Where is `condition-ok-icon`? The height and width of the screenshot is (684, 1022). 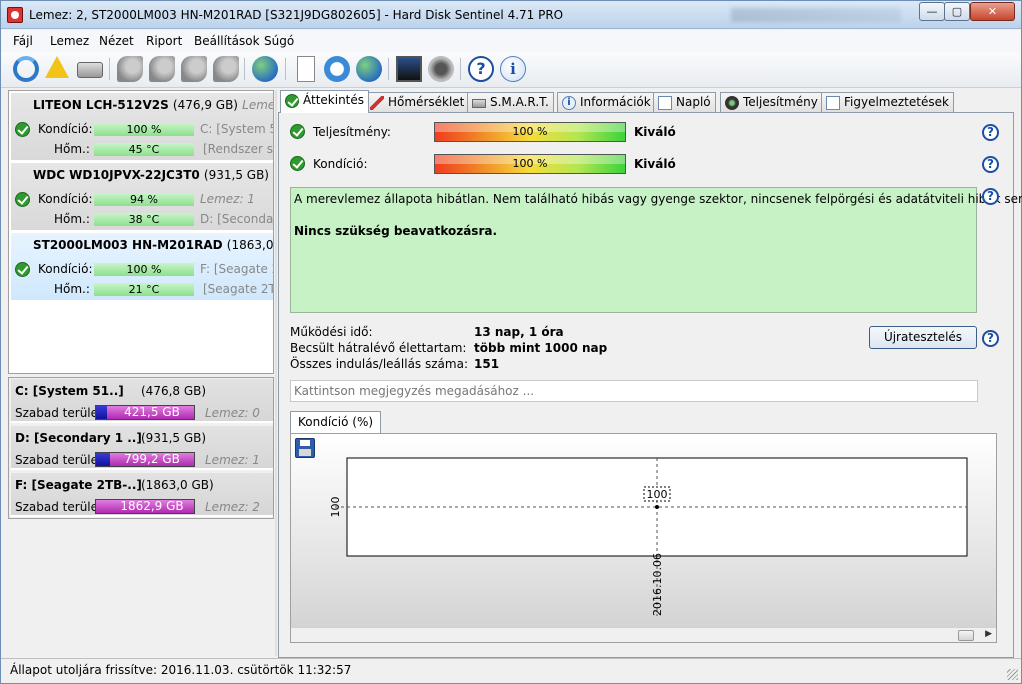 condition-ok-icon is located at coordinates (297, 163).